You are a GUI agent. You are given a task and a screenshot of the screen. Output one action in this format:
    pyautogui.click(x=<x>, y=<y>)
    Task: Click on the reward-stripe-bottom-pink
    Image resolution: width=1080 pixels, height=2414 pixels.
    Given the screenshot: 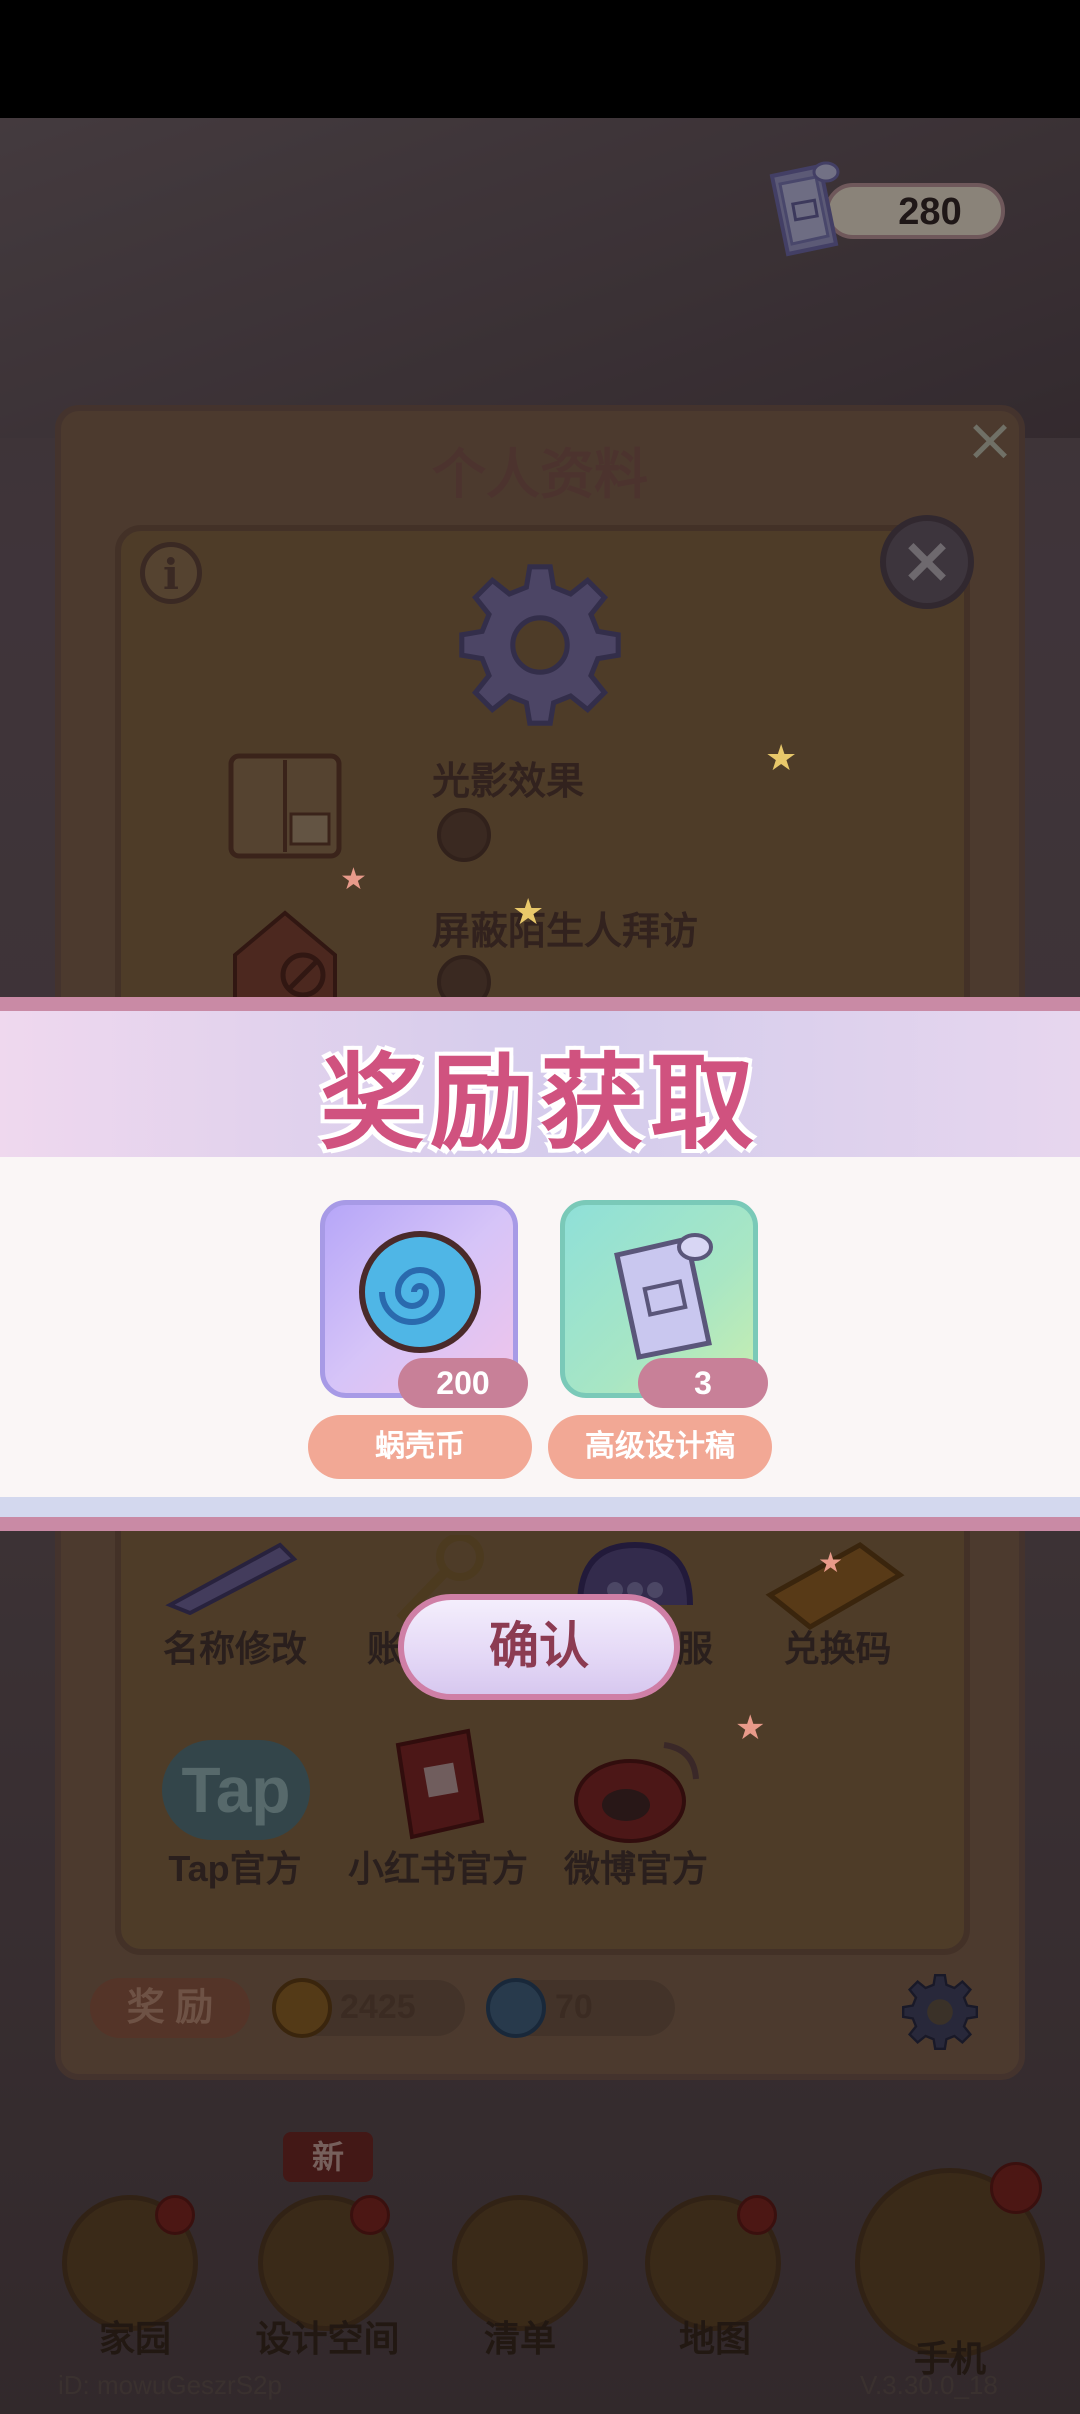 What is the action you would take?
    pyautogui.click(x=540, y=1524)
    